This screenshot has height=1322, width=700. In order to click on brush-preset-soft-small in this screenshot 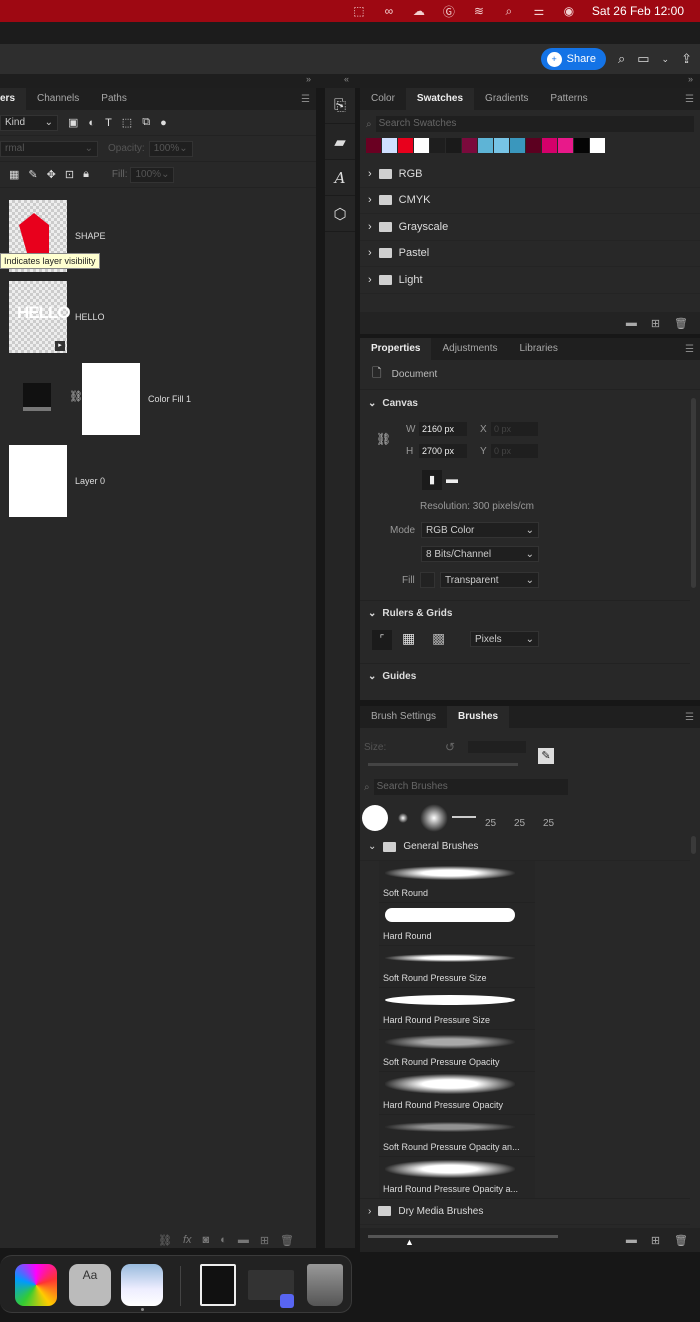, I will do `click(403, 818)`.